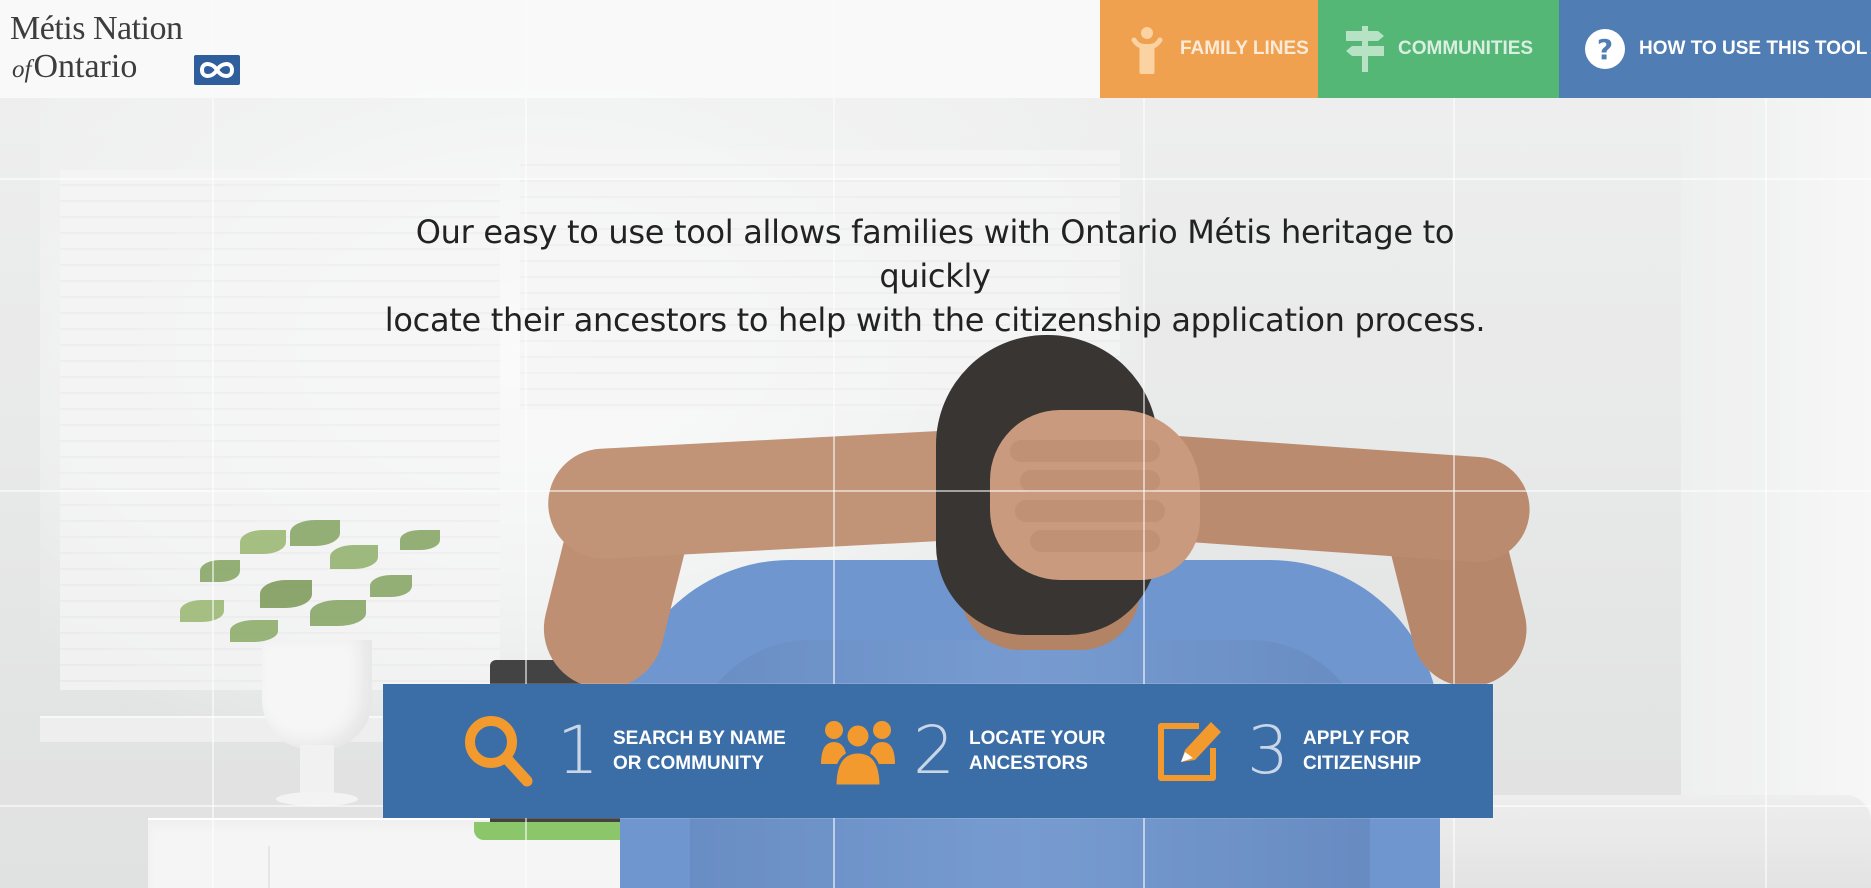 This screenshot has height=888, width=1871. Describe the element at coordinates (1466, 48) in the screenshot. I see `nav-communities-label: COMMUNITIES` at that location.